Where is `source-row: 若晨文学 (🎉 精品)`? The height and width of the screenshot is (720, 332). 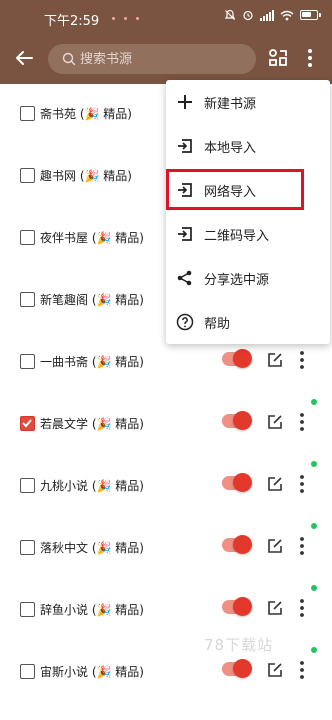
source-row: 若晨文学 (🎉 精品) is located at coordinates (166, 425).